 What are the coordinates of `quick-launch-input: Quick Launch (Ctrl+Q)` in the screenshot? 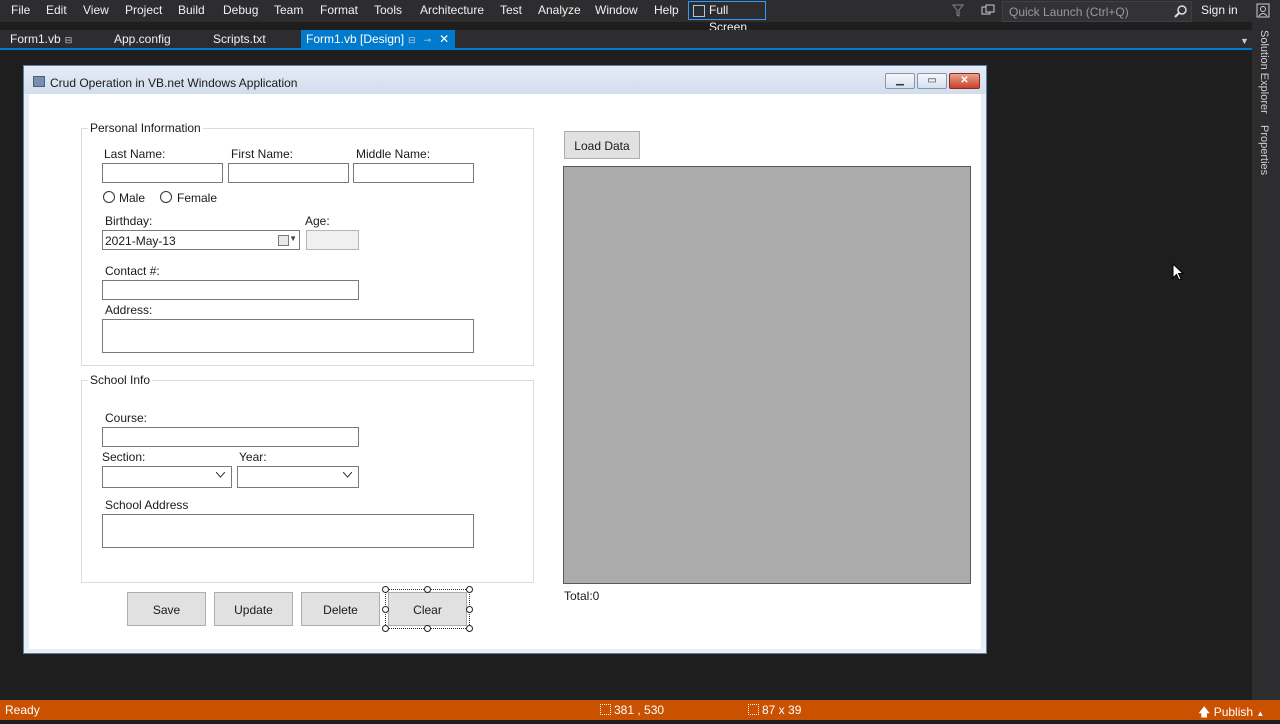 It's located at (1097, 11).